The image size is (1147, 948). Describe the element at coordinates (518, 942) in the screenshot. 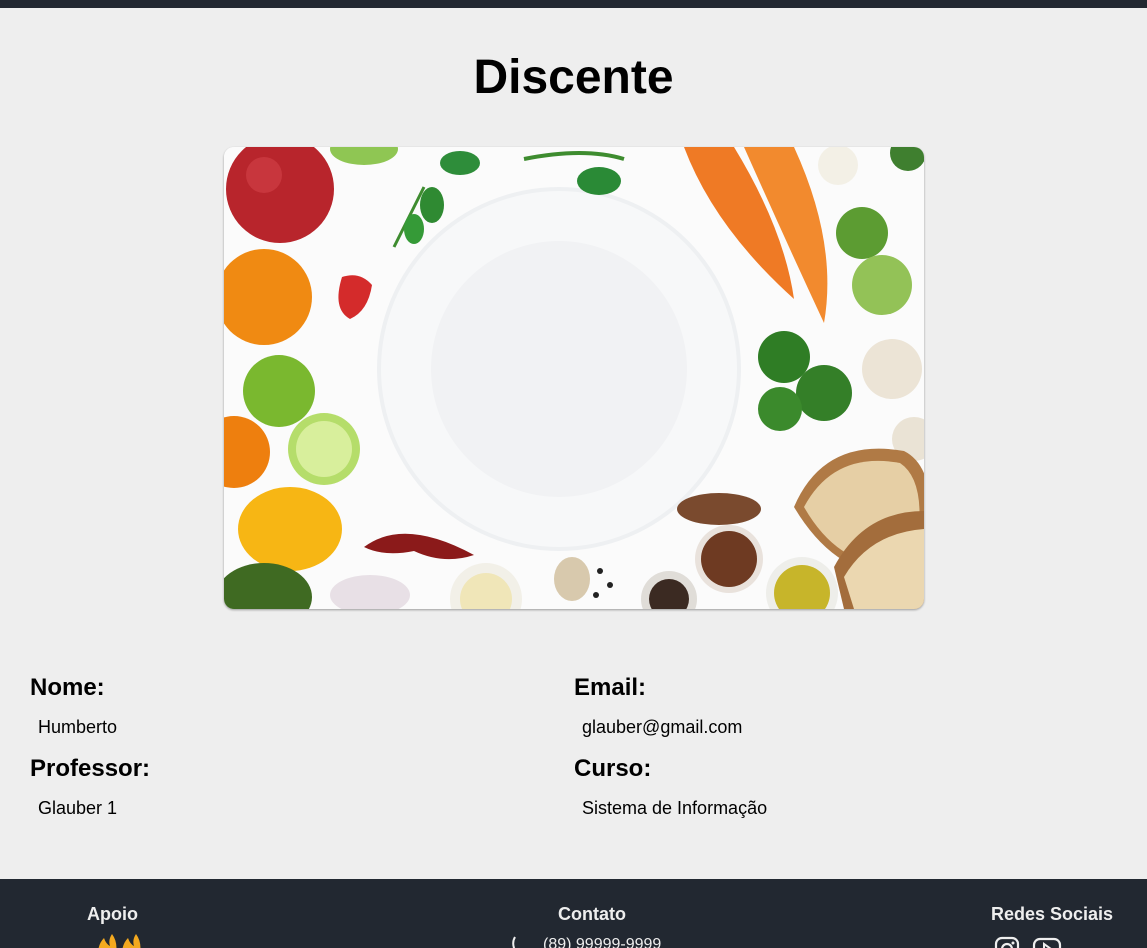

I see `phone-icon` at that location.